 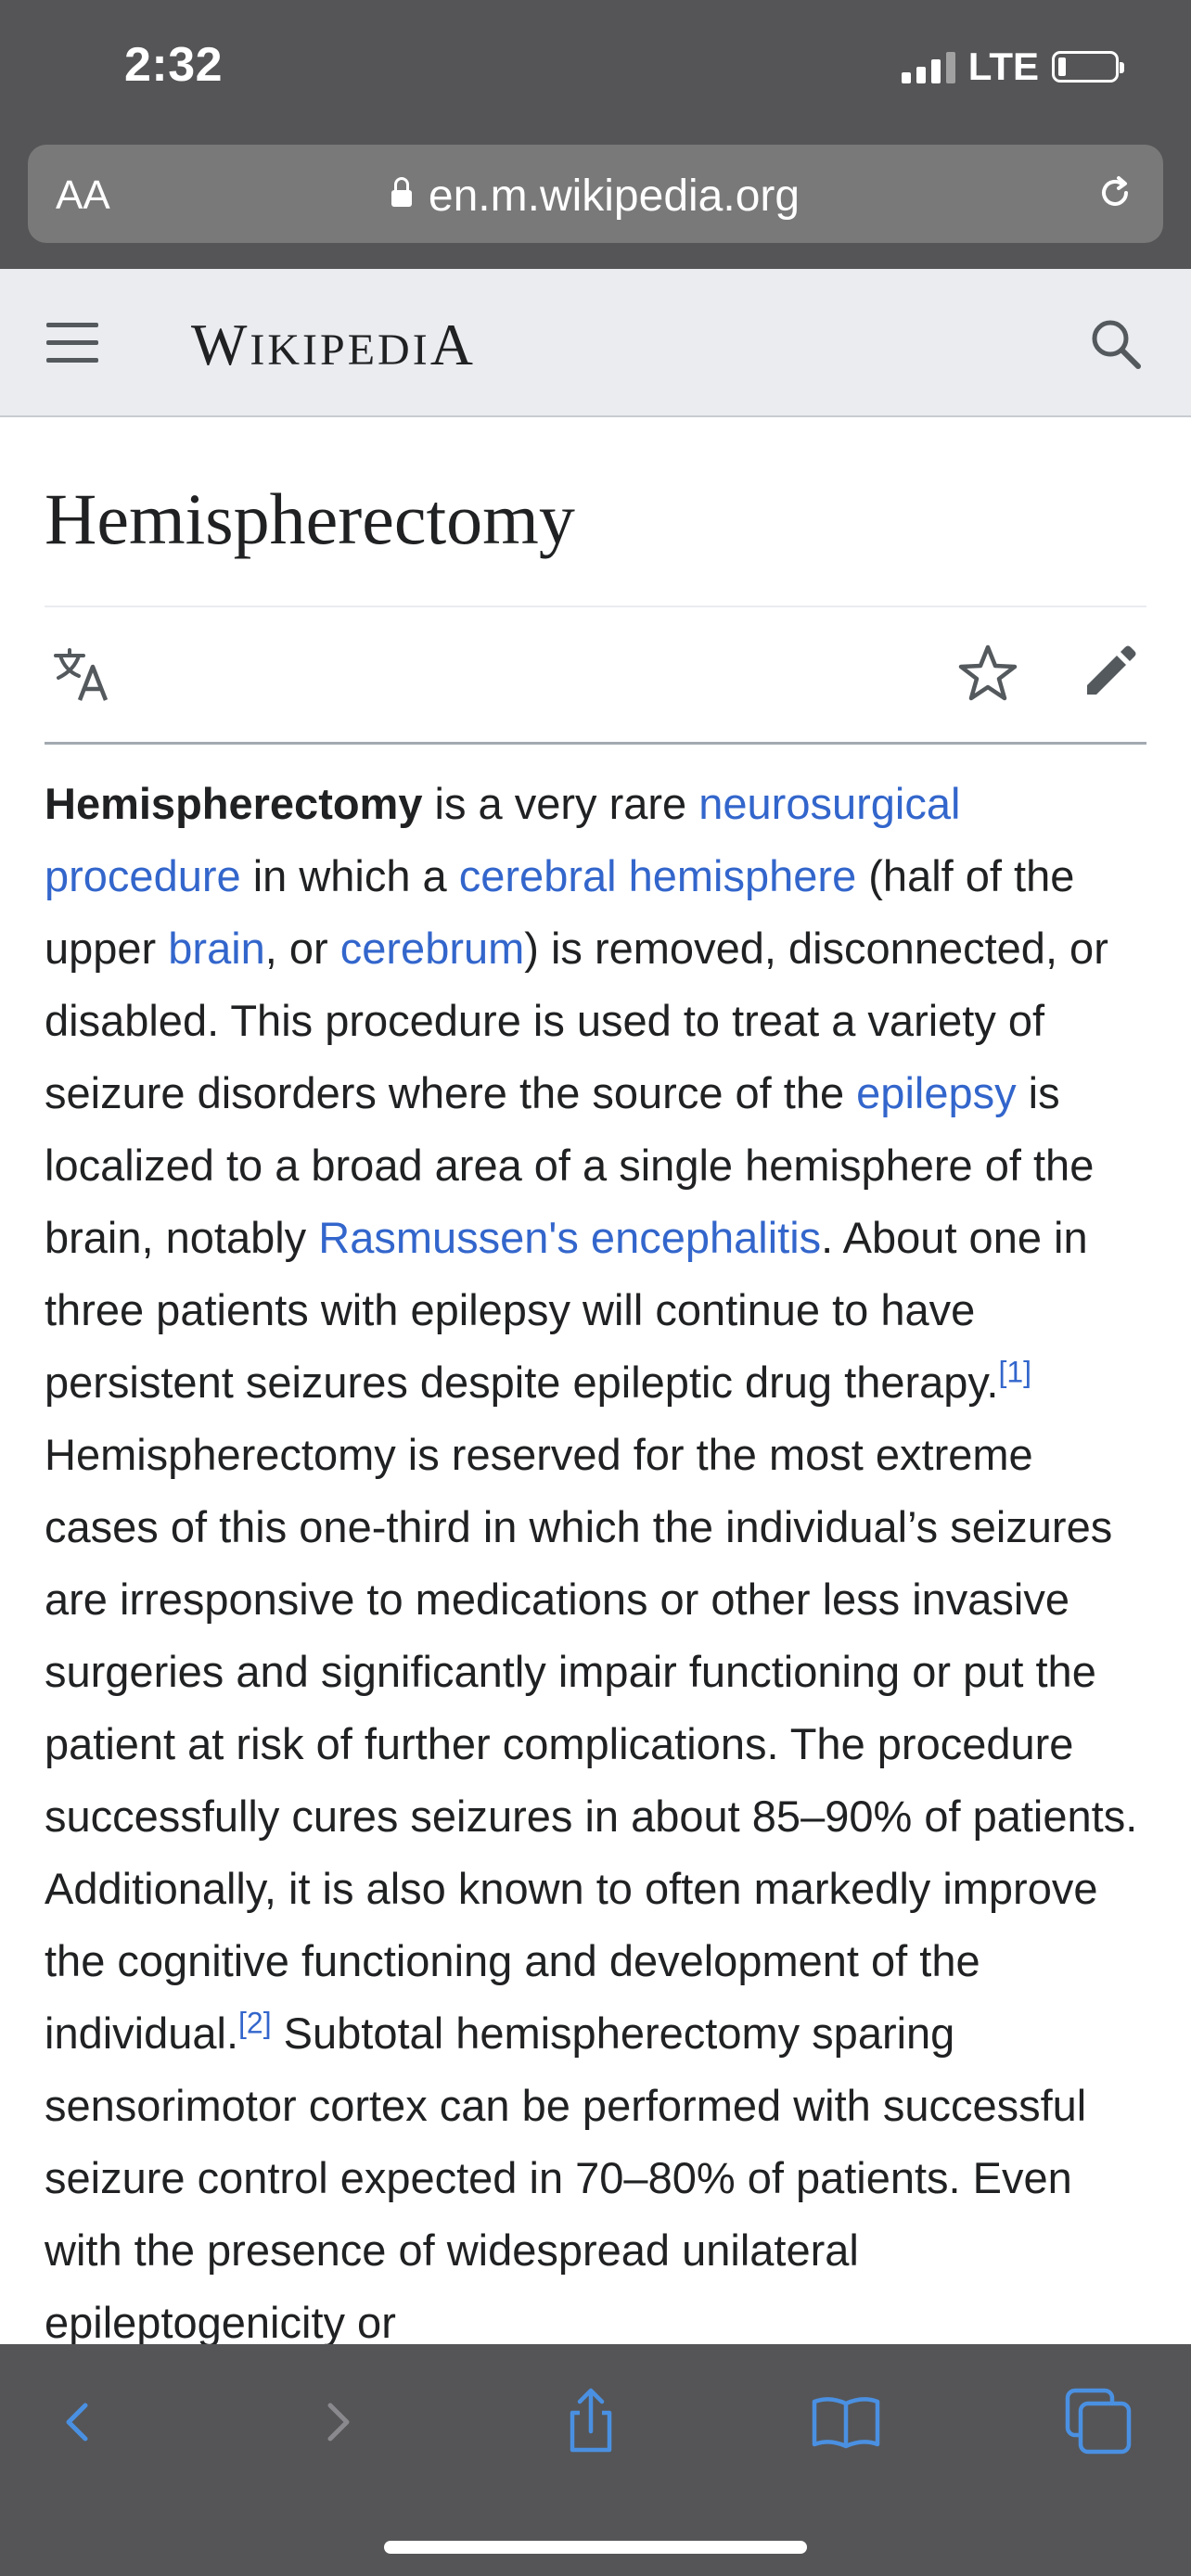 I want to click on browser-url-area: AA en.m.wikipedia.org, so click(x=595, y=199).